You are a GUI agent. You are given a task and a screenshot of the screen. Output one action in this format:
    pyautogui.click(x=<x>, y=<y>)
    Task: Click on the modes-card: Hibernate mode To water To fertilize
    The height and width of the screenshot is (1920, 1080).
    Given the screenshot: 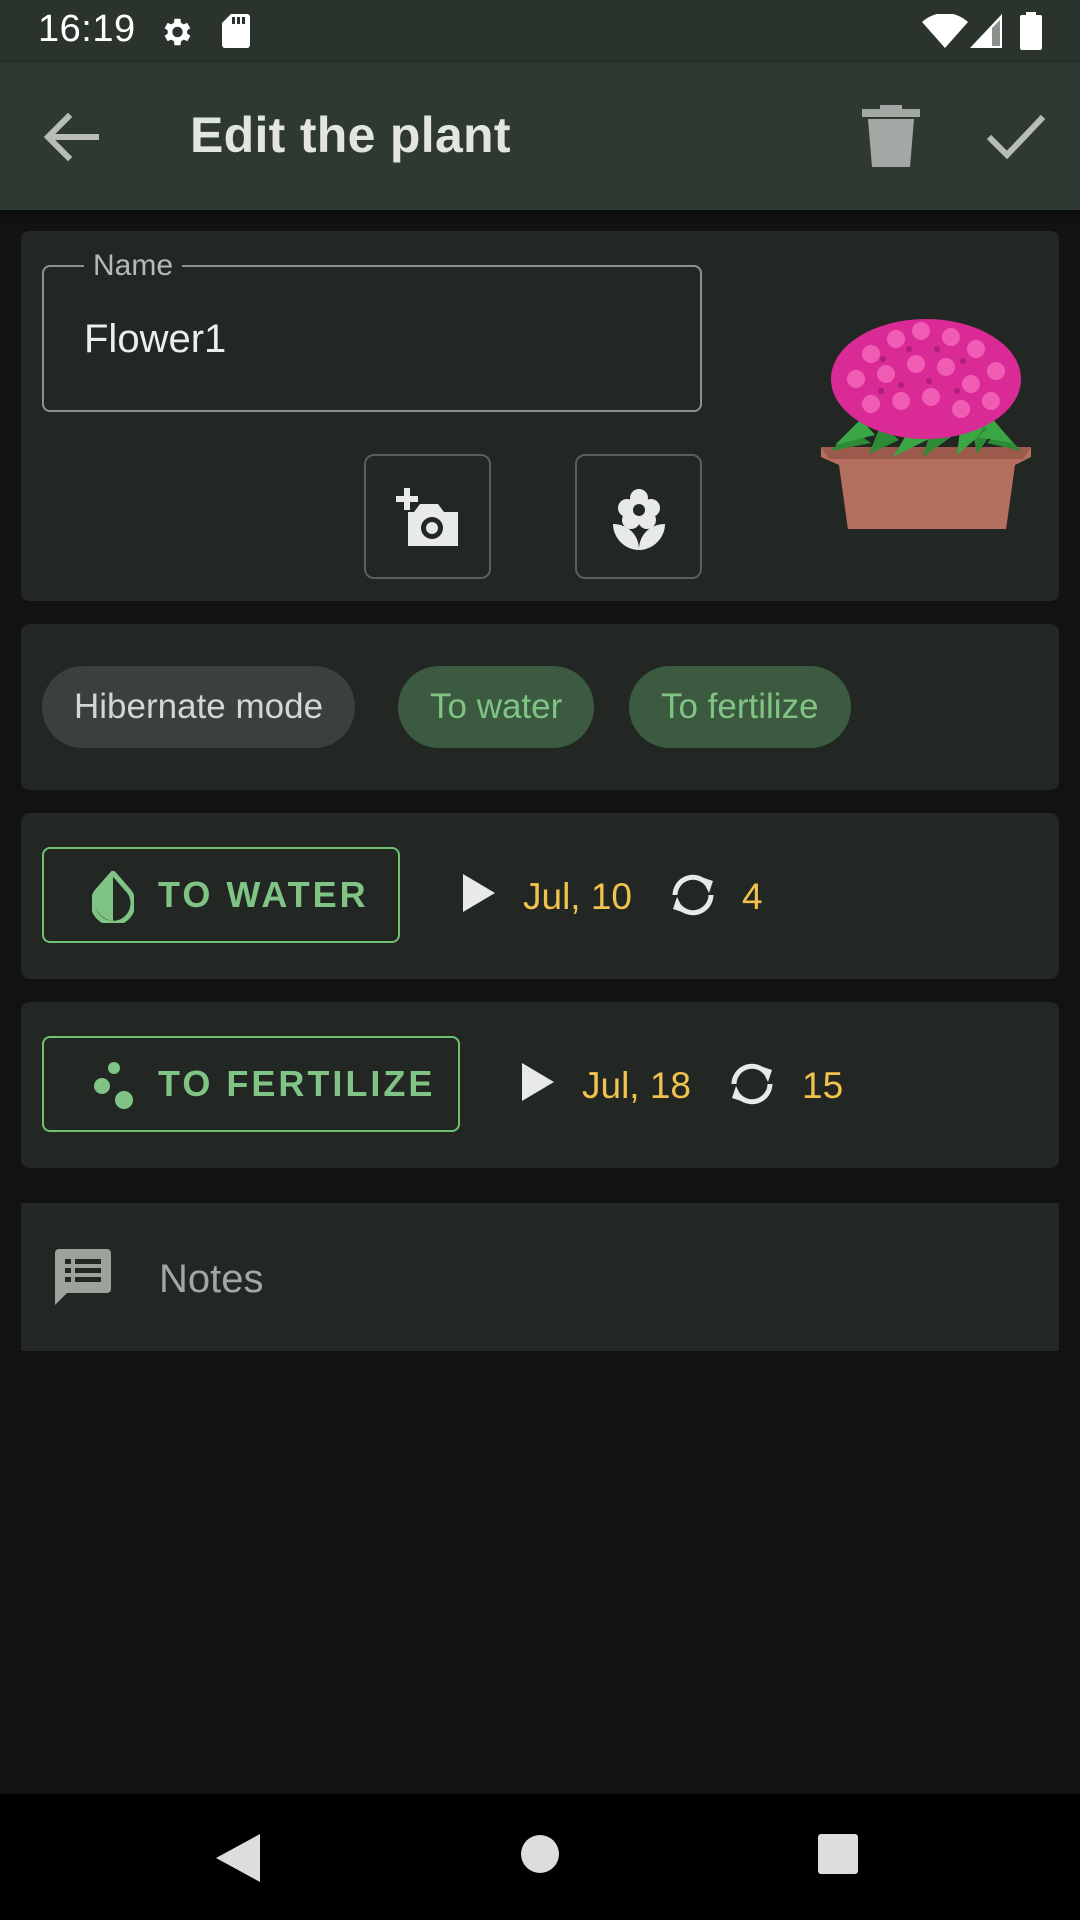 What is the action you would take?
    pyautogui.click(x=540, y=707)
    